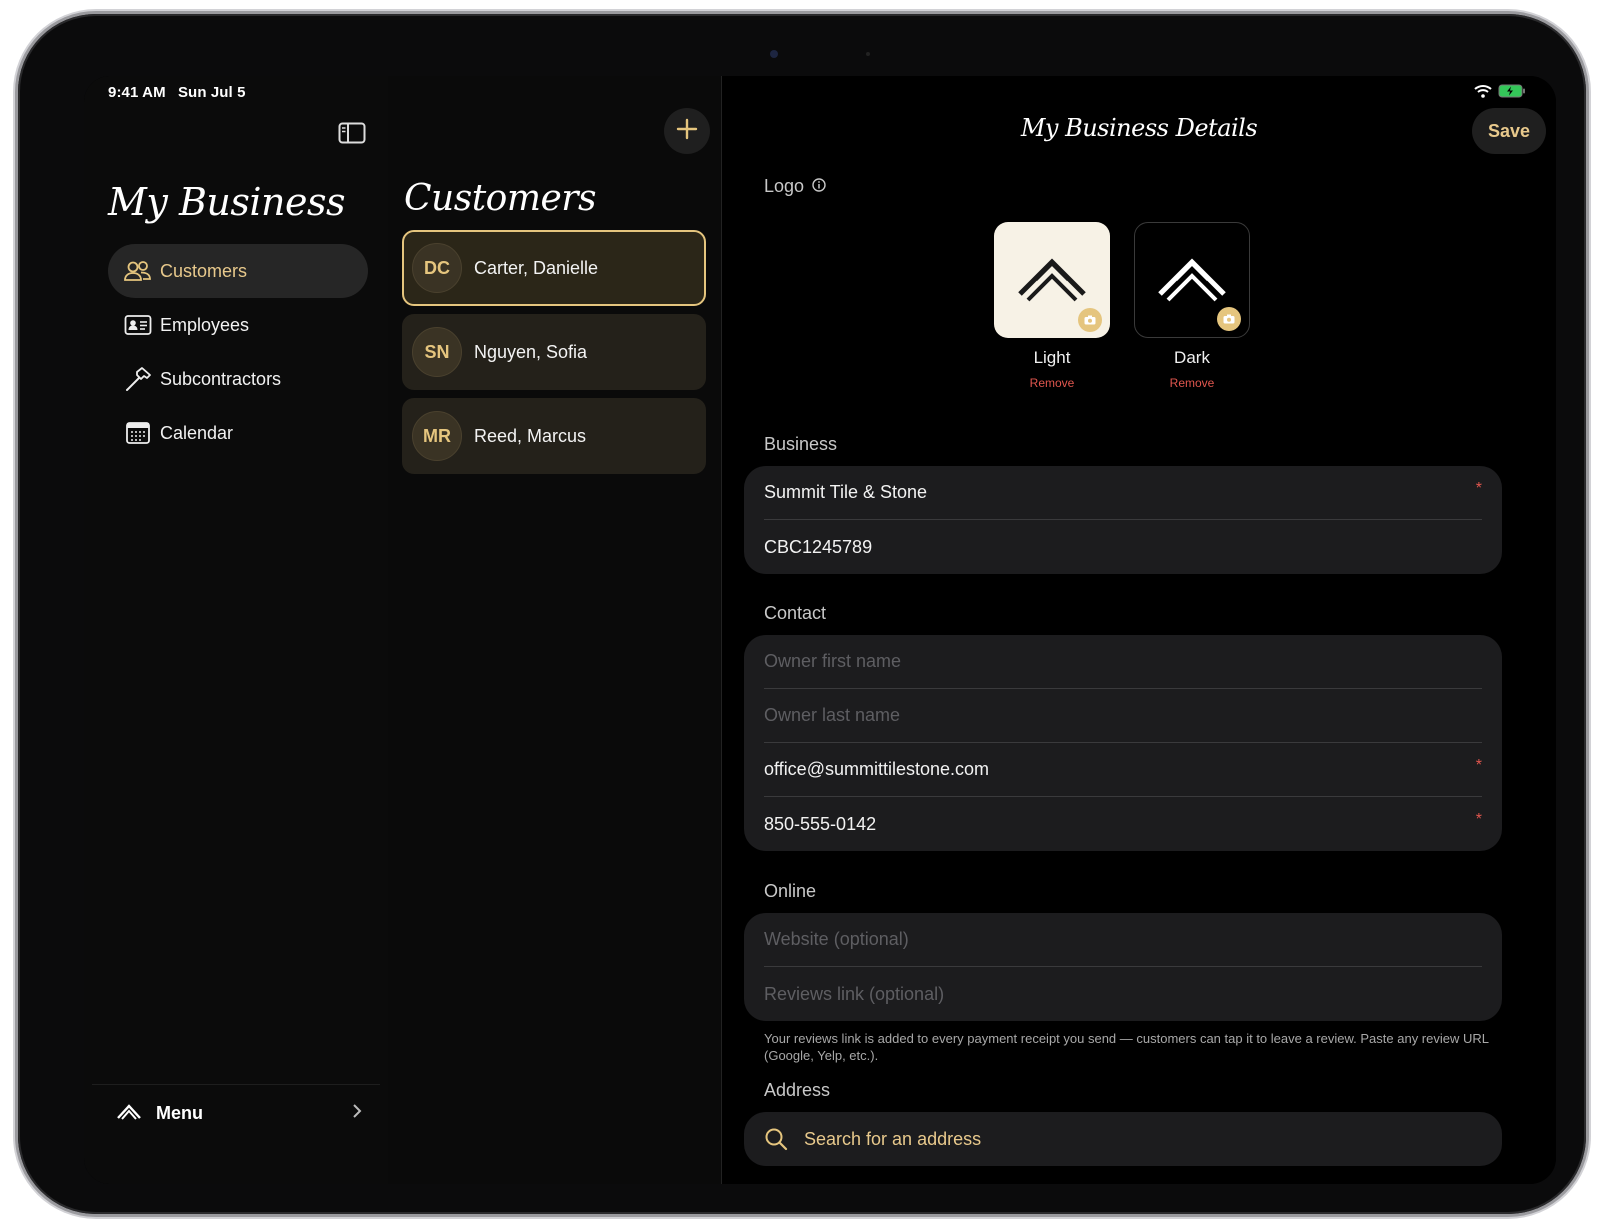 The image size is (1600, 1227). I want to click on address-search-placeholder: Search for an address, so click(893, 1138).